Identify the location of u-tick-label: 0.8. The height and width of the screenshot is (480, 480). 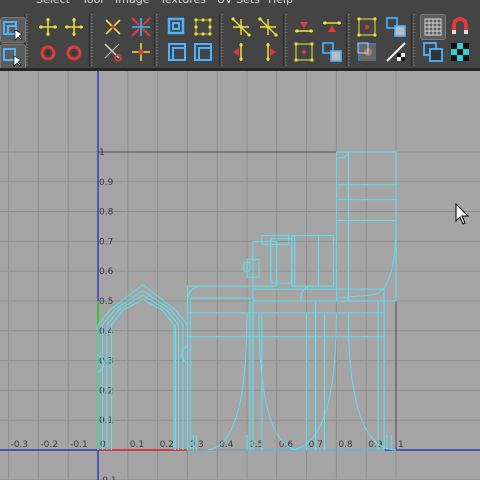
(345, 445).